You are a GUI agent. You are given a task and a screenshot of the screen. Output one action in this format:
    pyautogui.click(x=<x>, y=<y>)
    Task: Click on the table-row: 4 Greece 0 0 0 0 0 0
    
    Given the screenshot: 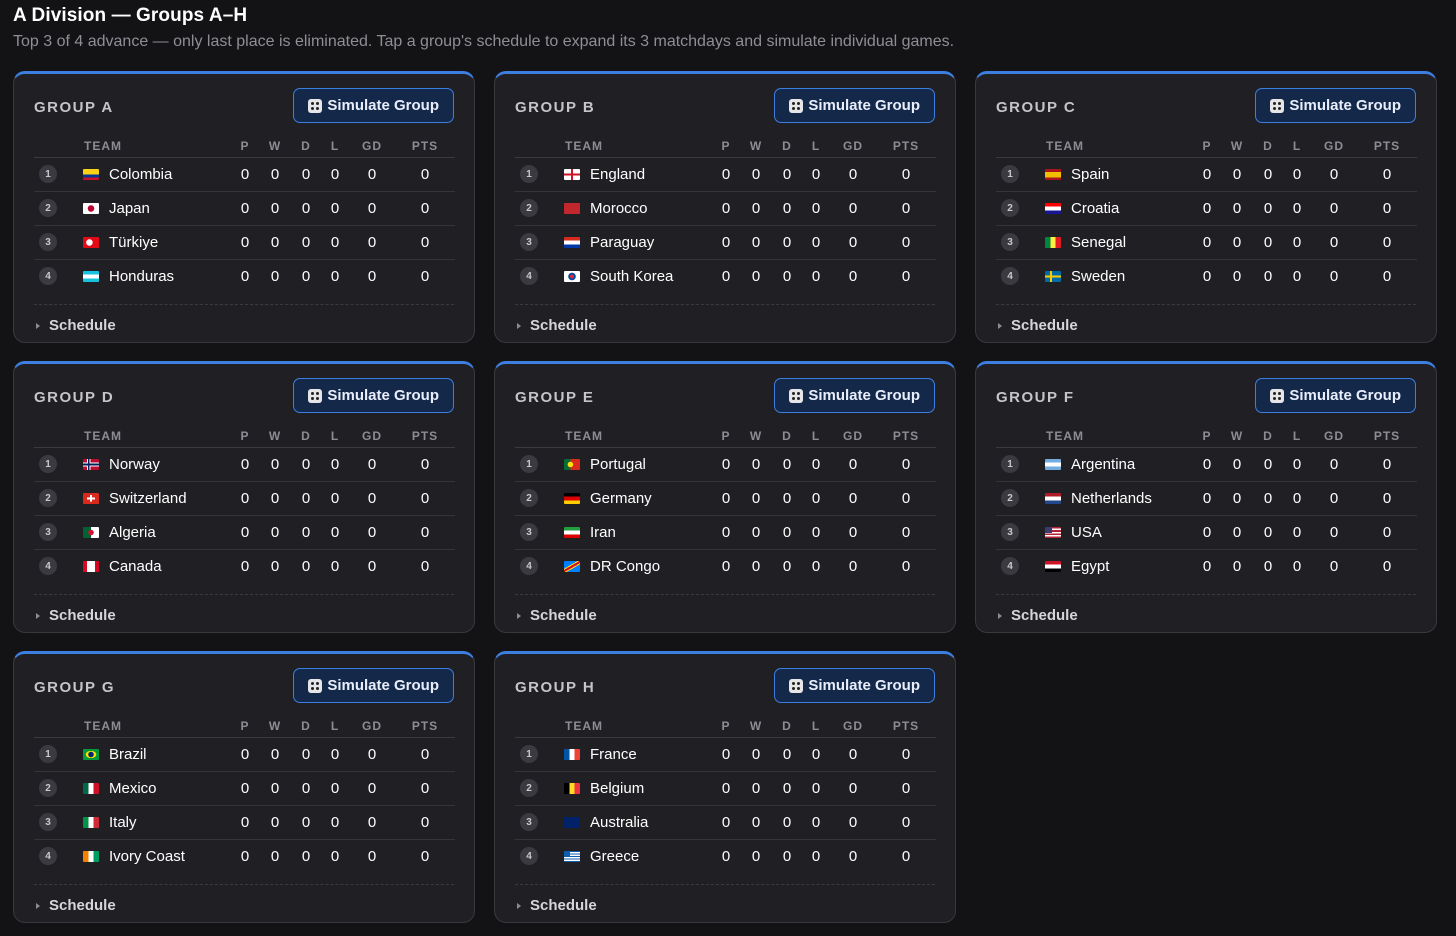 What is the action you would take?
    pyautogui.click(x=725, y=856)
    